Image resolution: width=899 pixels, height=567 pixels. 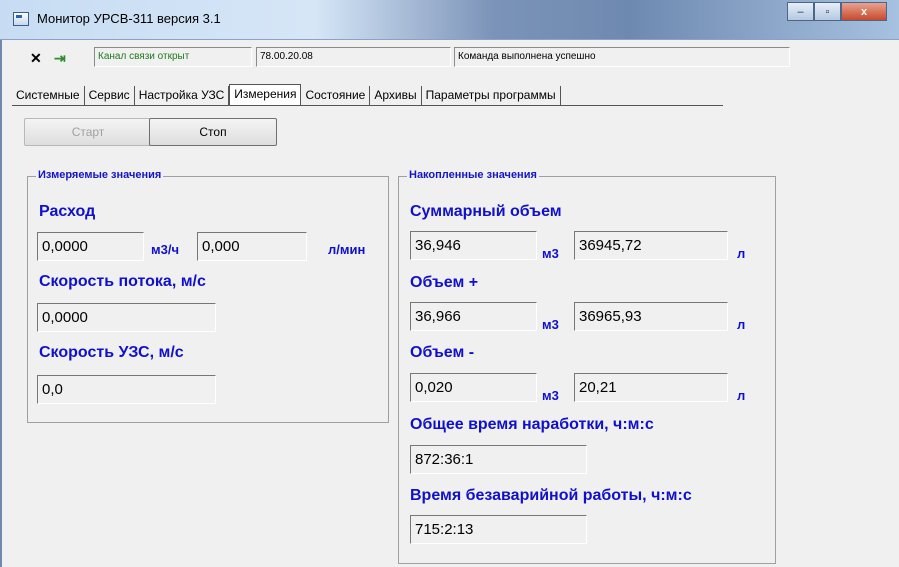 What do you see at coordinates (491, 96) in the screenshot?
I see `tab-program-settings: Параметры программы` at bounding box center [491, 96].